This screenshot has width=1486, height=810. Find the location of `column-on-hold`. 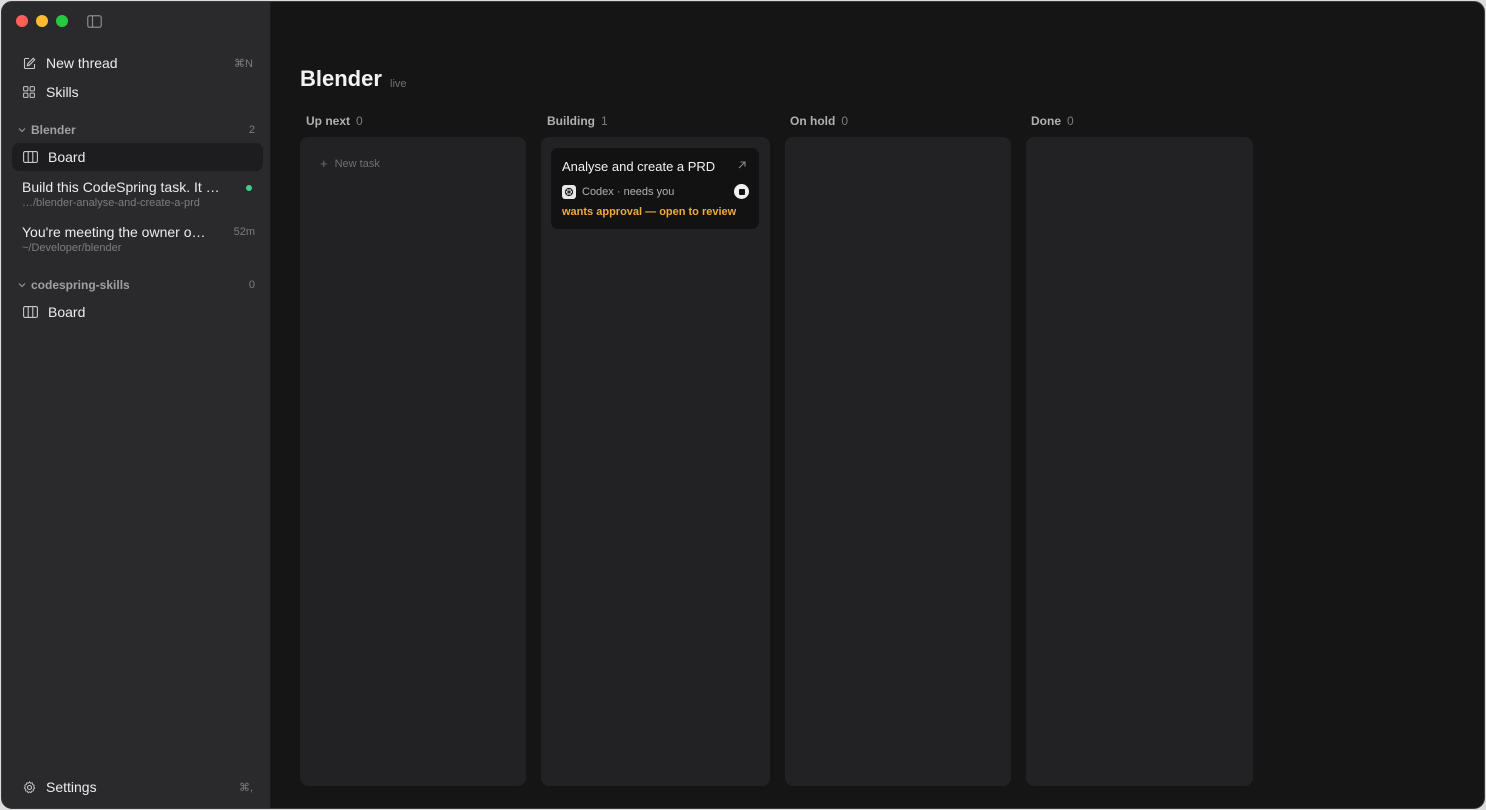

column-on-hold is located at coordinates (898, 461).